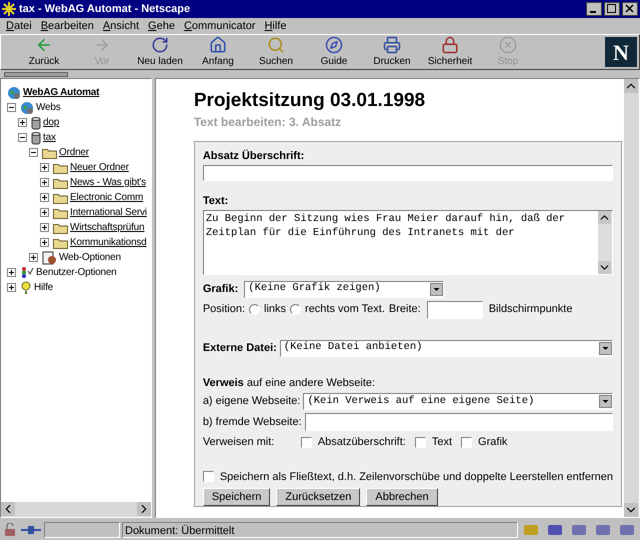  I want to click on menu-item: Bearbeiten, so click(67, 26).